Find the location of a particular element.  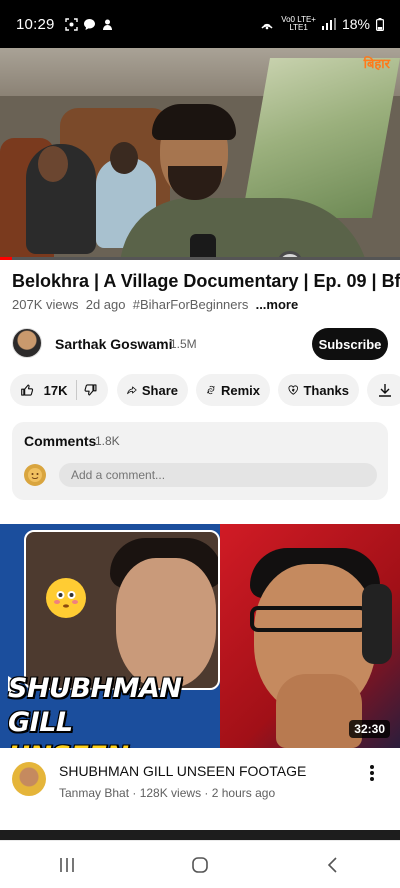

next-video-meta: Tanmay Bhat · 128K views · 2 hours ago is located at coordinates (167, 793).